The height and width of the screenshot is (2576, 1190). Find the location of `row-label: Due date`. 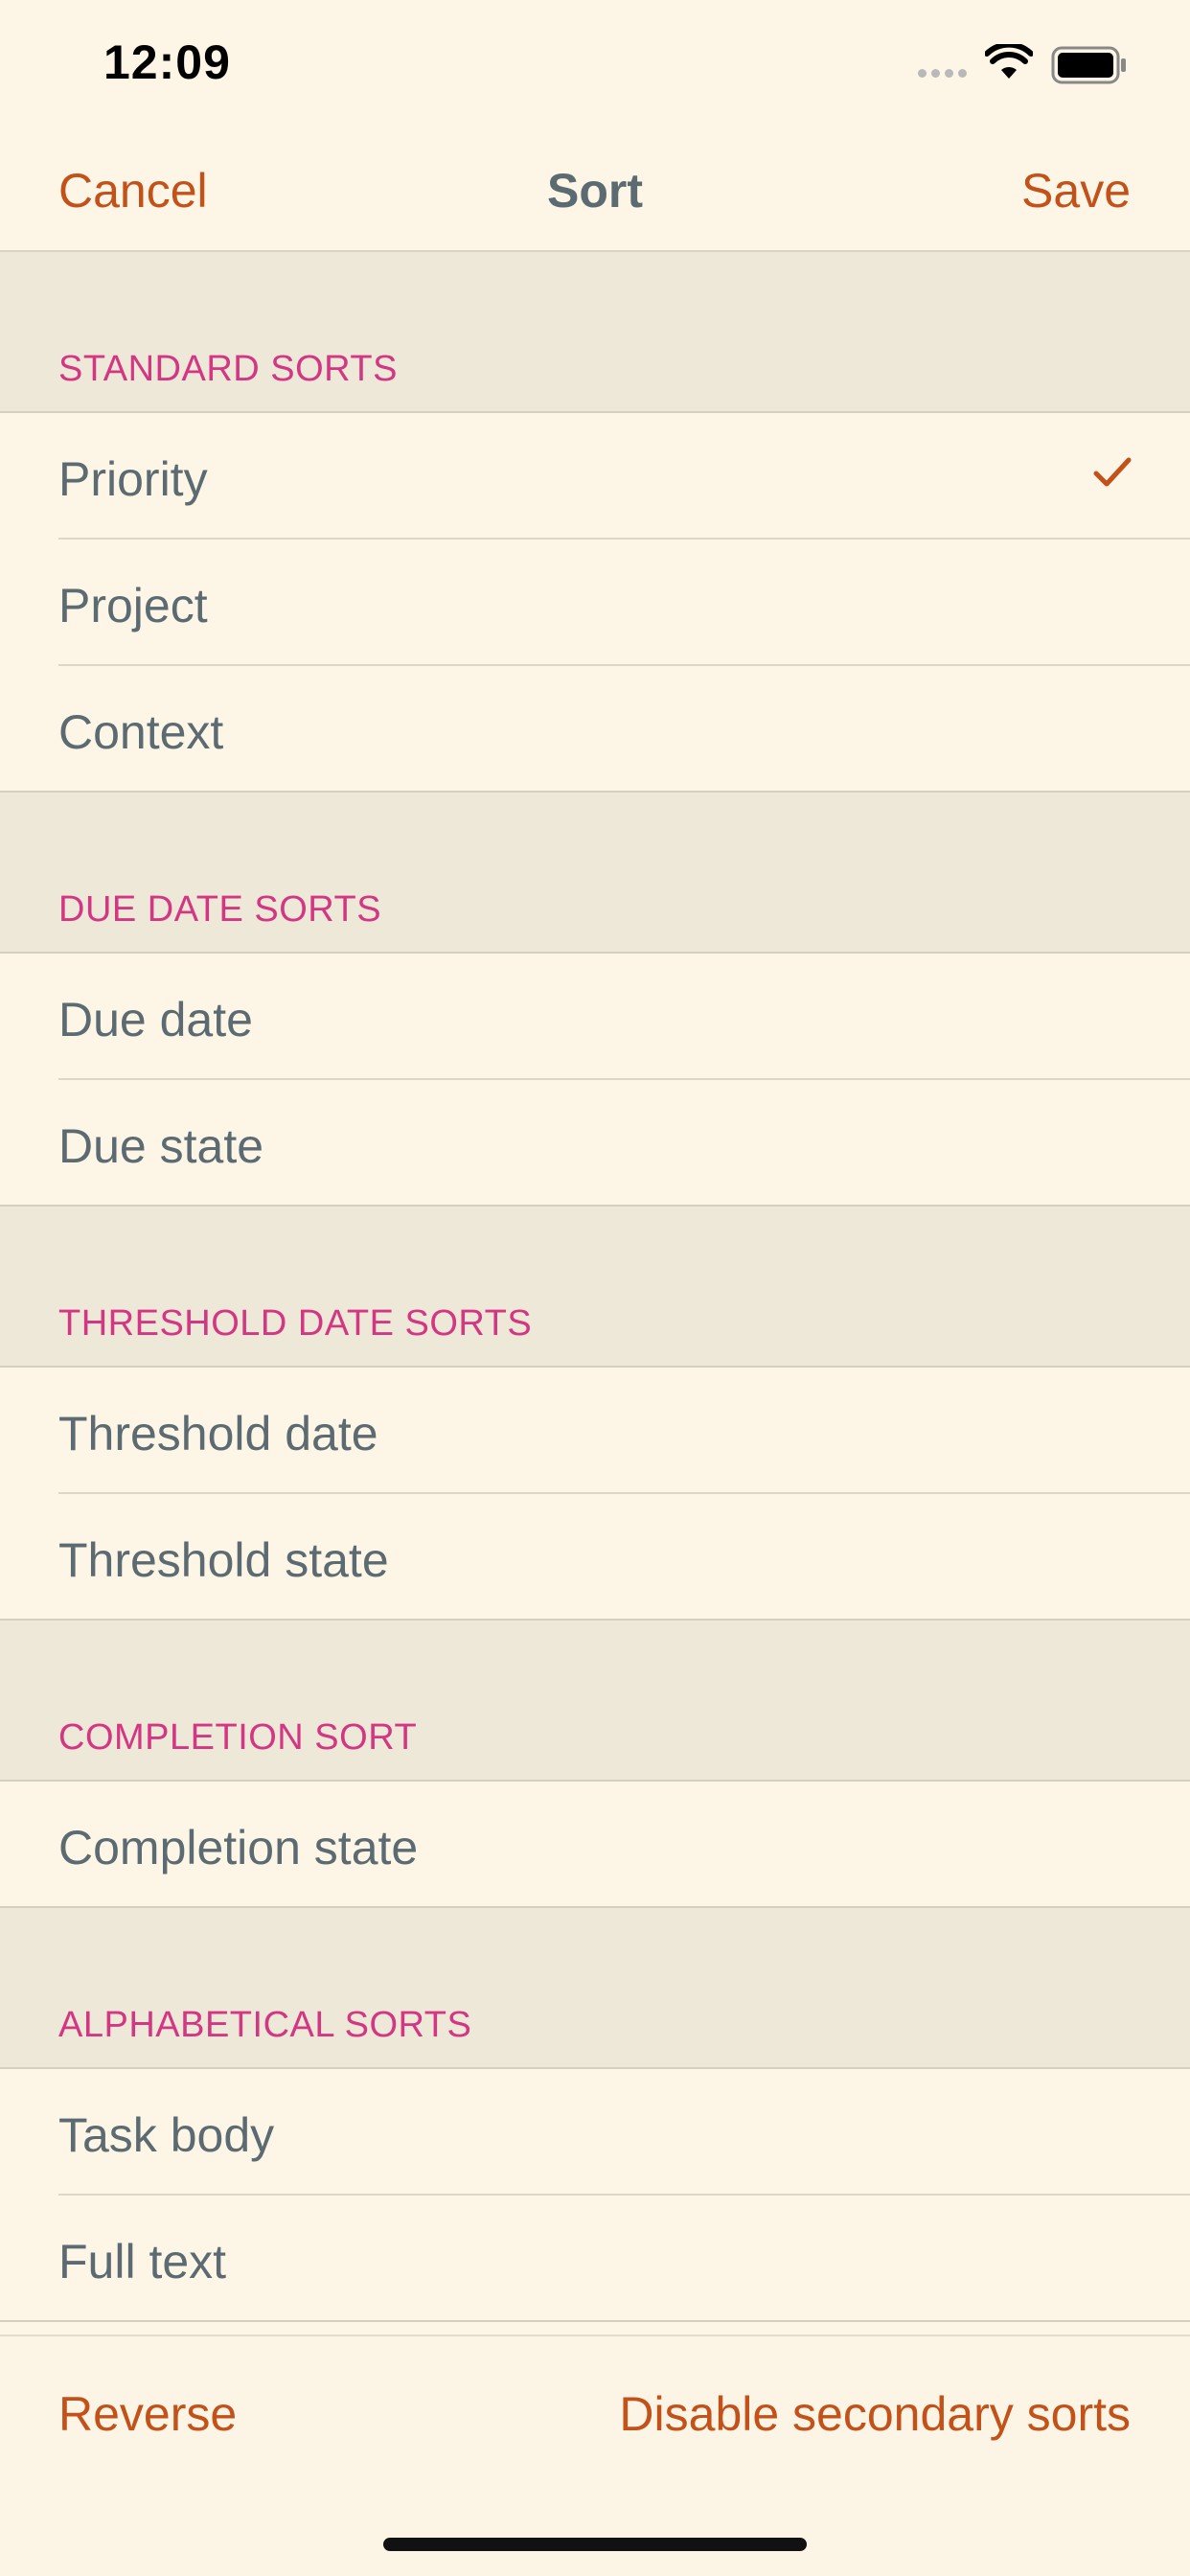

row-label: Due date is located at coordinates (155, 1019).